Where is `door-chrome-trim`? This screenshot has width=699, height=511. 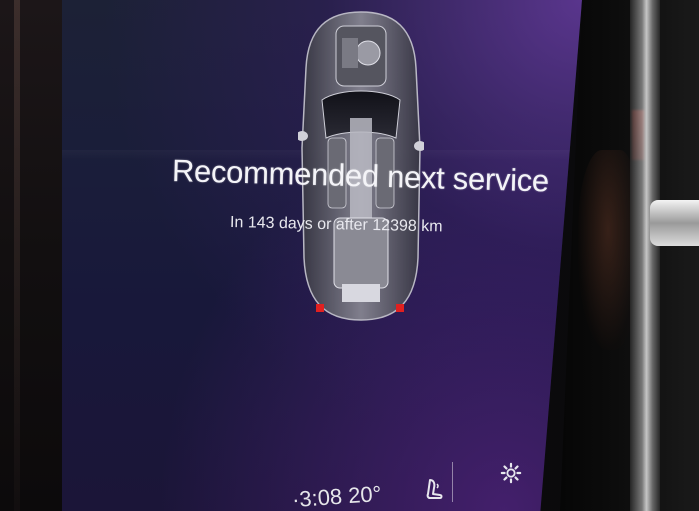 door-chrome-trim is located at coordinates (645, 255).